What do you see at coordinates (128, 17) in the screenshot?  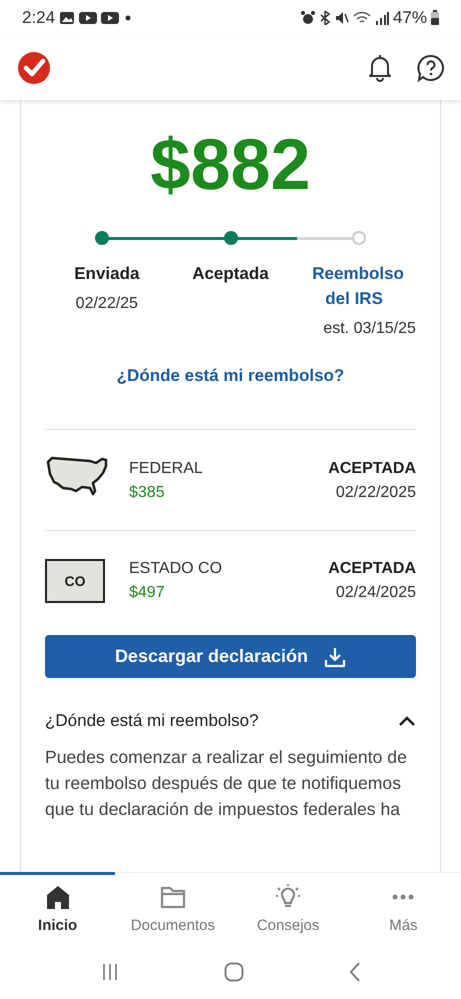 I see `dot-icon` at bounding box center [128, 17].